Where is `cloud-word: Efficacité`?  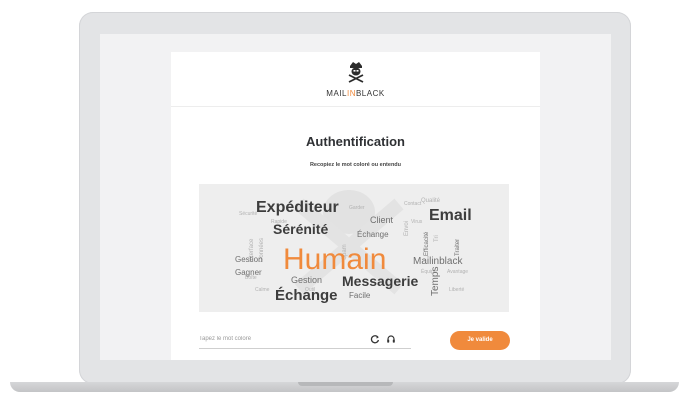
cloud-word: Efficacité is located at coordinates (427, 243).